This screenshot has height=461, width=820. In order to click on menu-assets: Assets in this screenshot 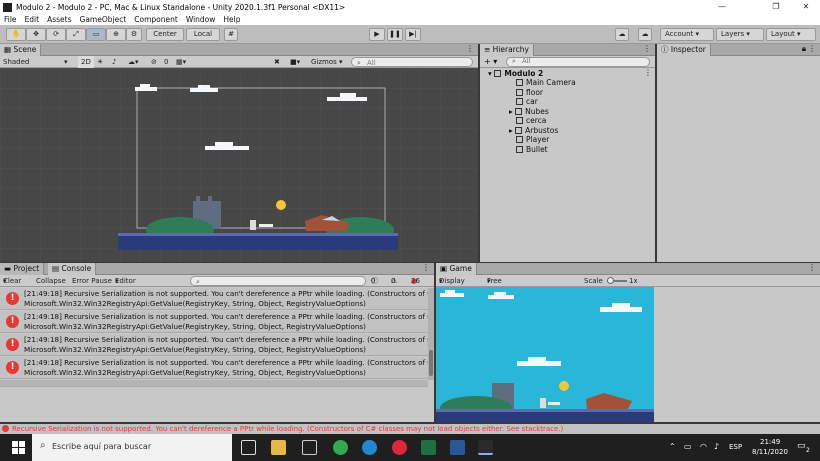, I will do `click(59, 19)`.